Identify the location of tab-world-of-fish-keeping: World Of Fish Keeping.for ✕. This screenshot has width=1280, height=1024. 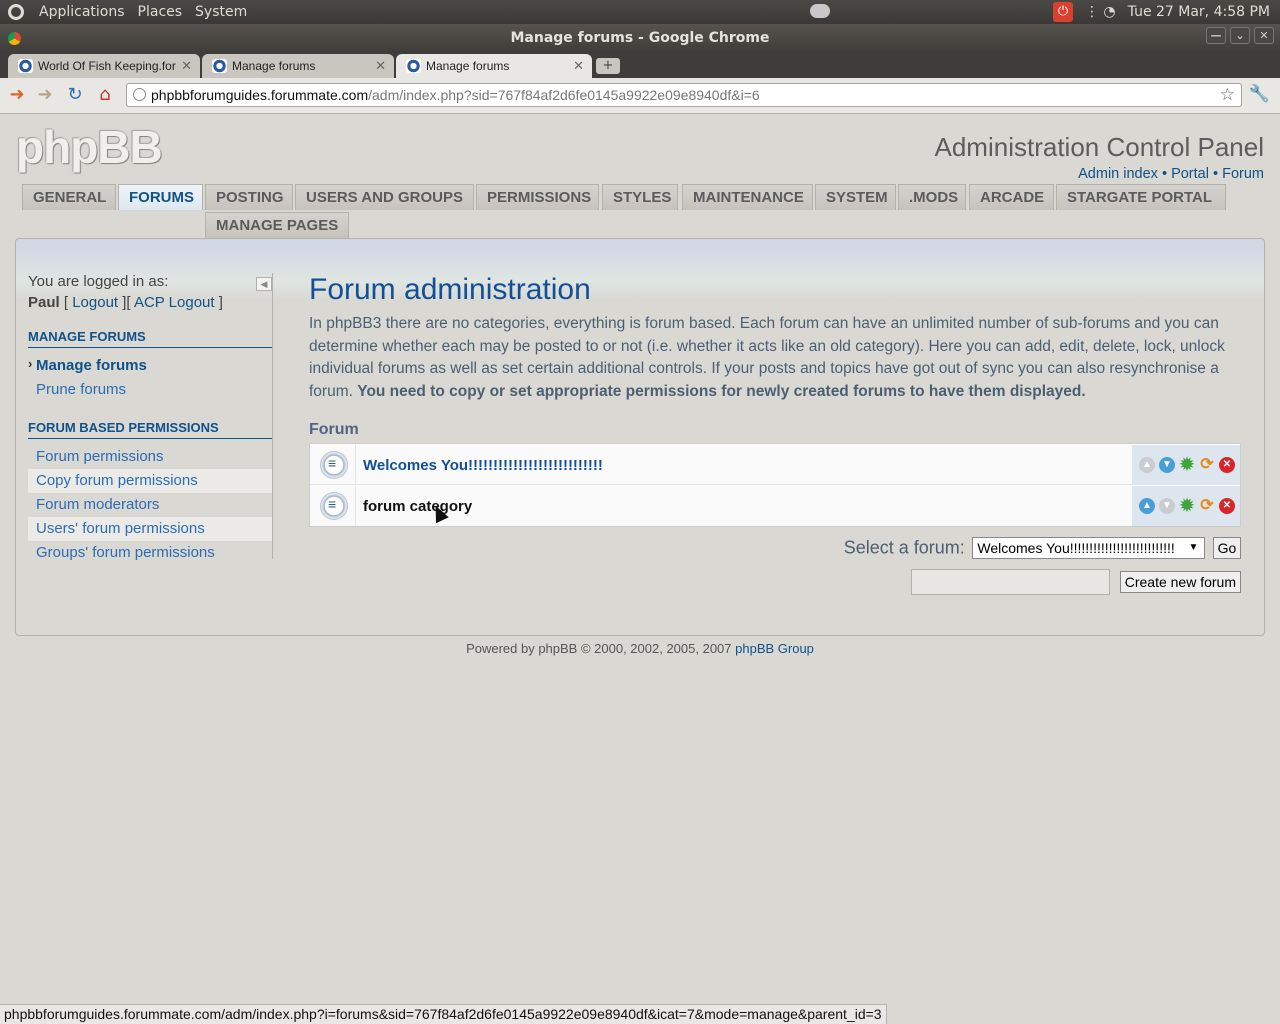
(104, 66).